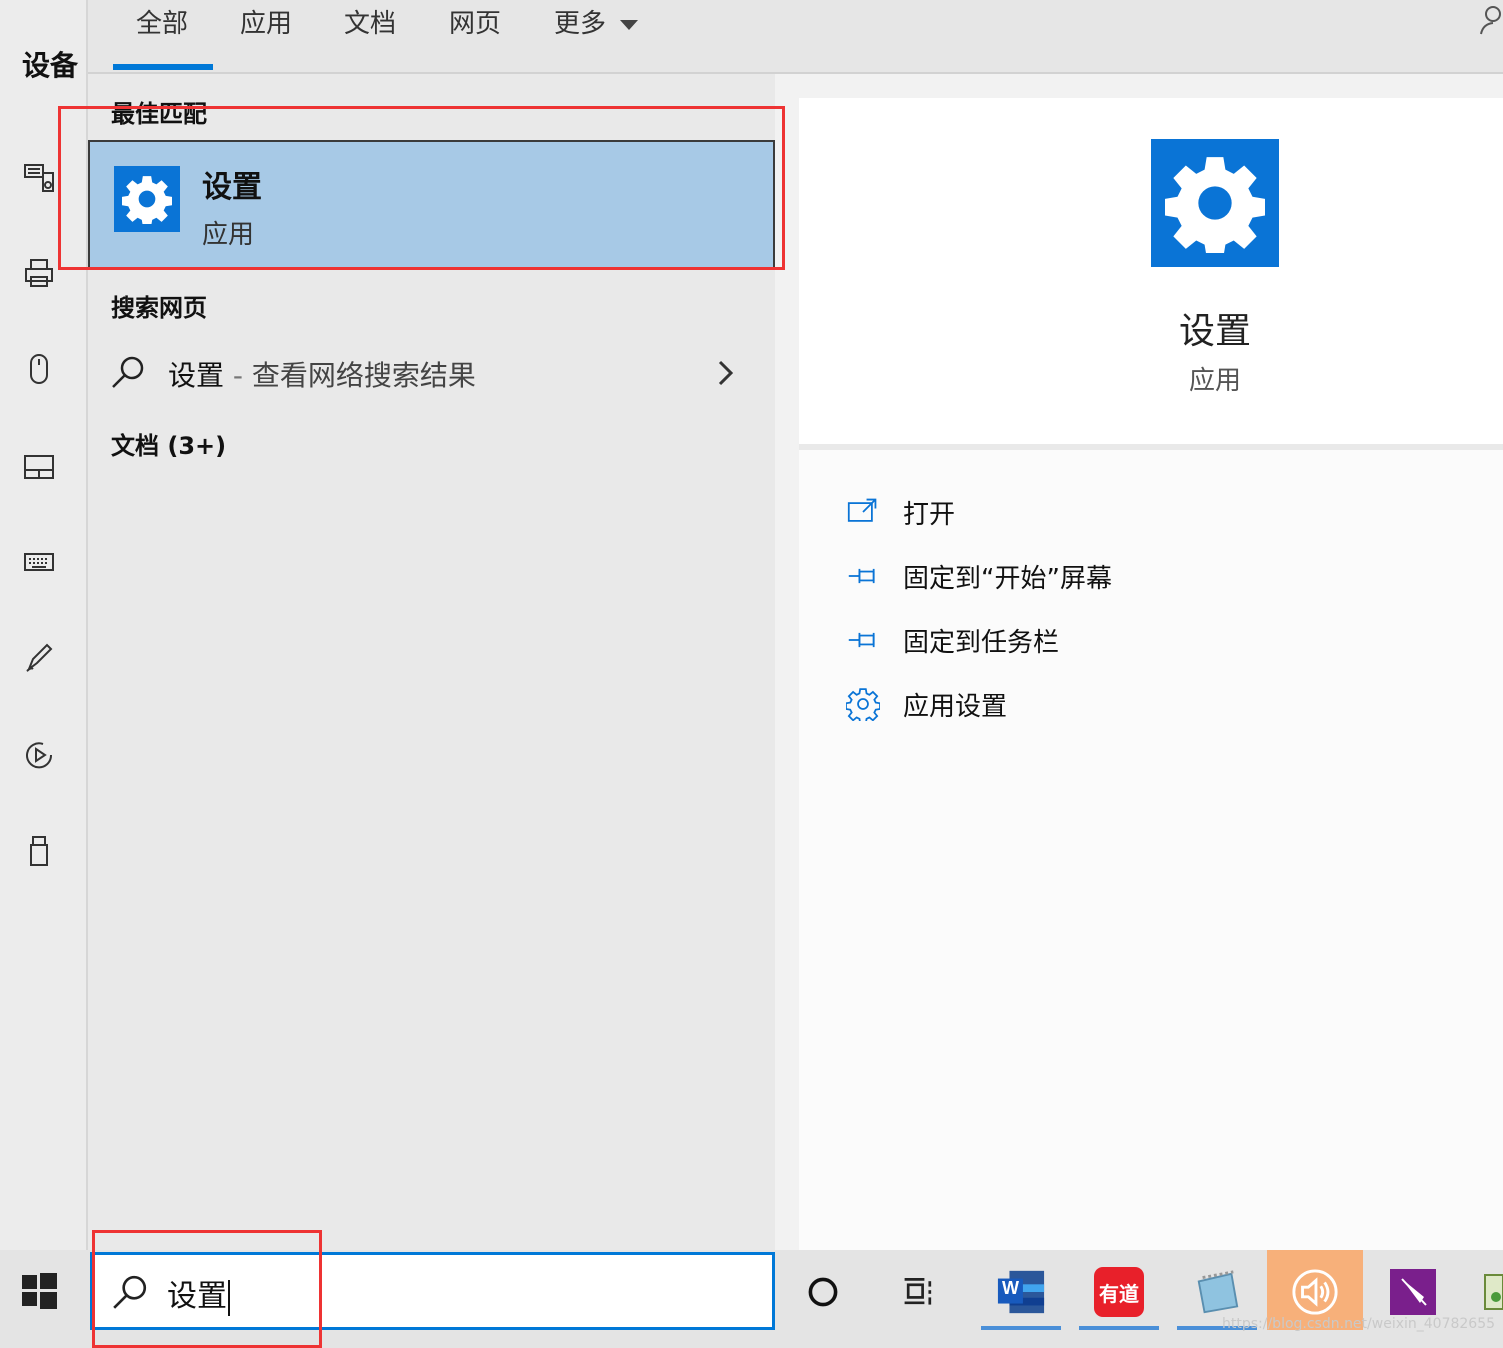 Image resolution: width=1503 pixels, height=1348 pixels. I want to click on active-tab-indicator, so click(163, 67).